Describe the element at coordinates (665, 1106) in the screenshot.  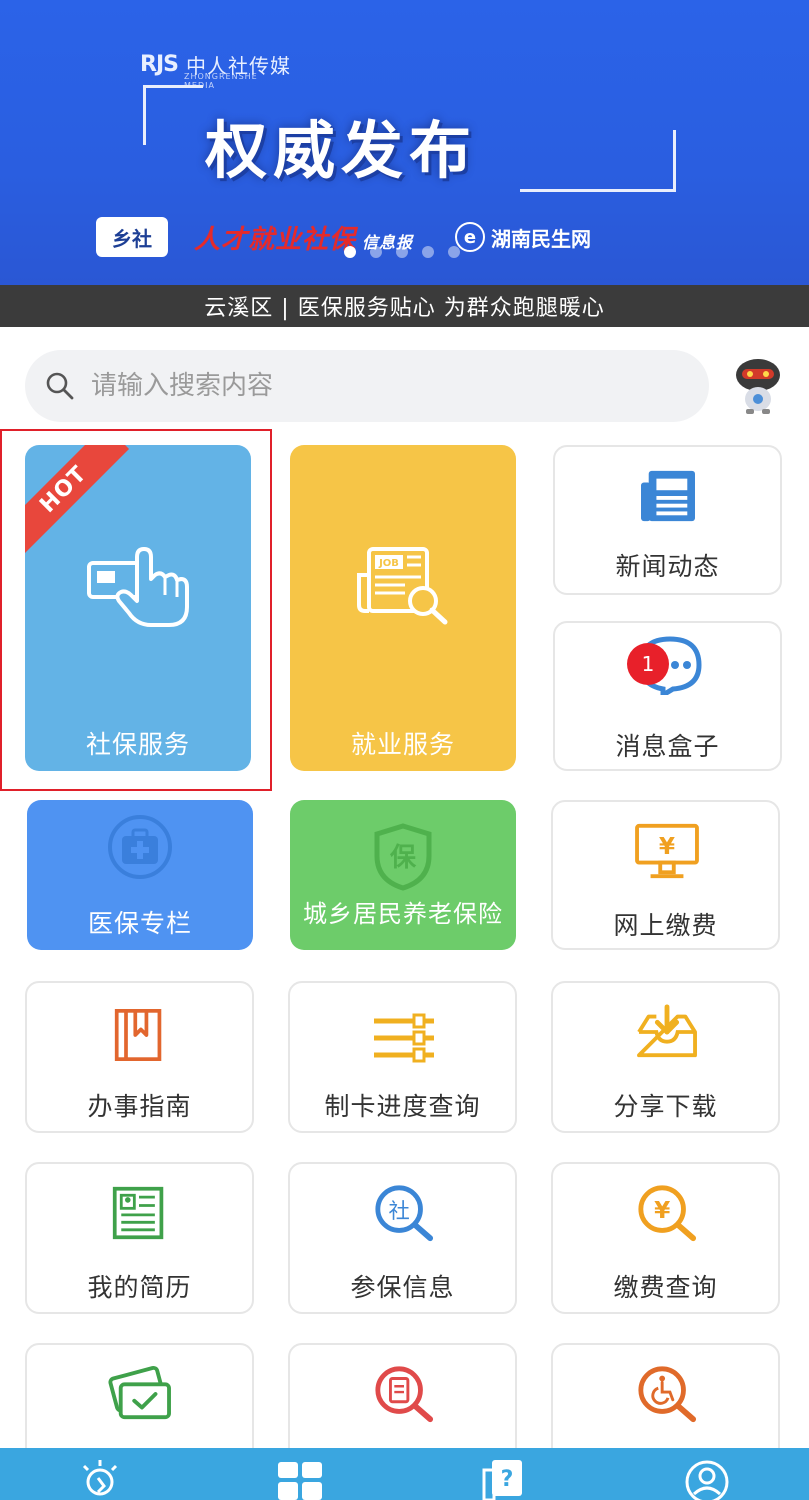
I see `tile-label: 分享下载` at that location.